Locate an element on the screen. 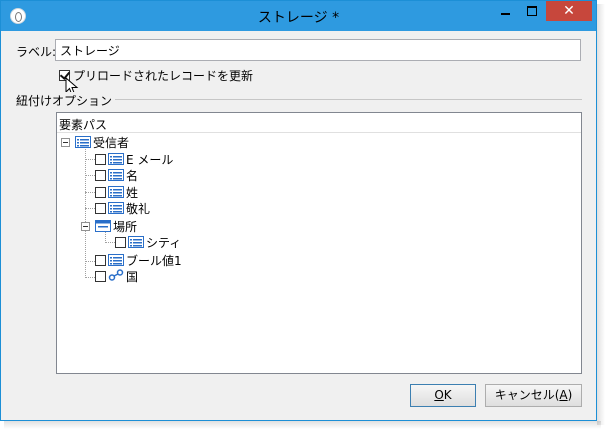  tree-item-boolean1: ブール値1 is located at coordinates (154, 260).